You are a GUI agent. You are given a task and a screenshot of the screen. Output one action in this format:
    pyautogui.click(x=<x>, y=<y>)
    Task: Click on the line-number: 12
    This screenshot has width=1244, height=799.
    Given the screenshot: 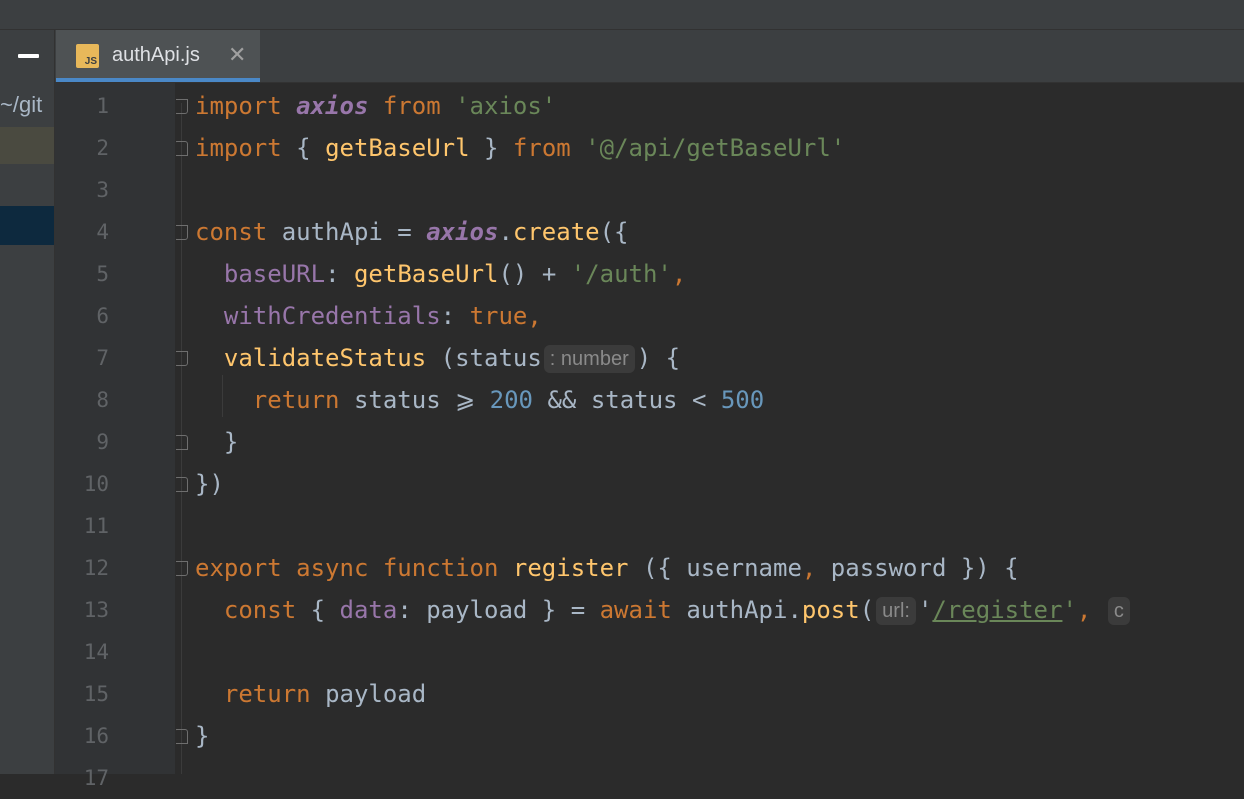 What is the action you would take?
    pyautogui.click(x=96, y=568)
    